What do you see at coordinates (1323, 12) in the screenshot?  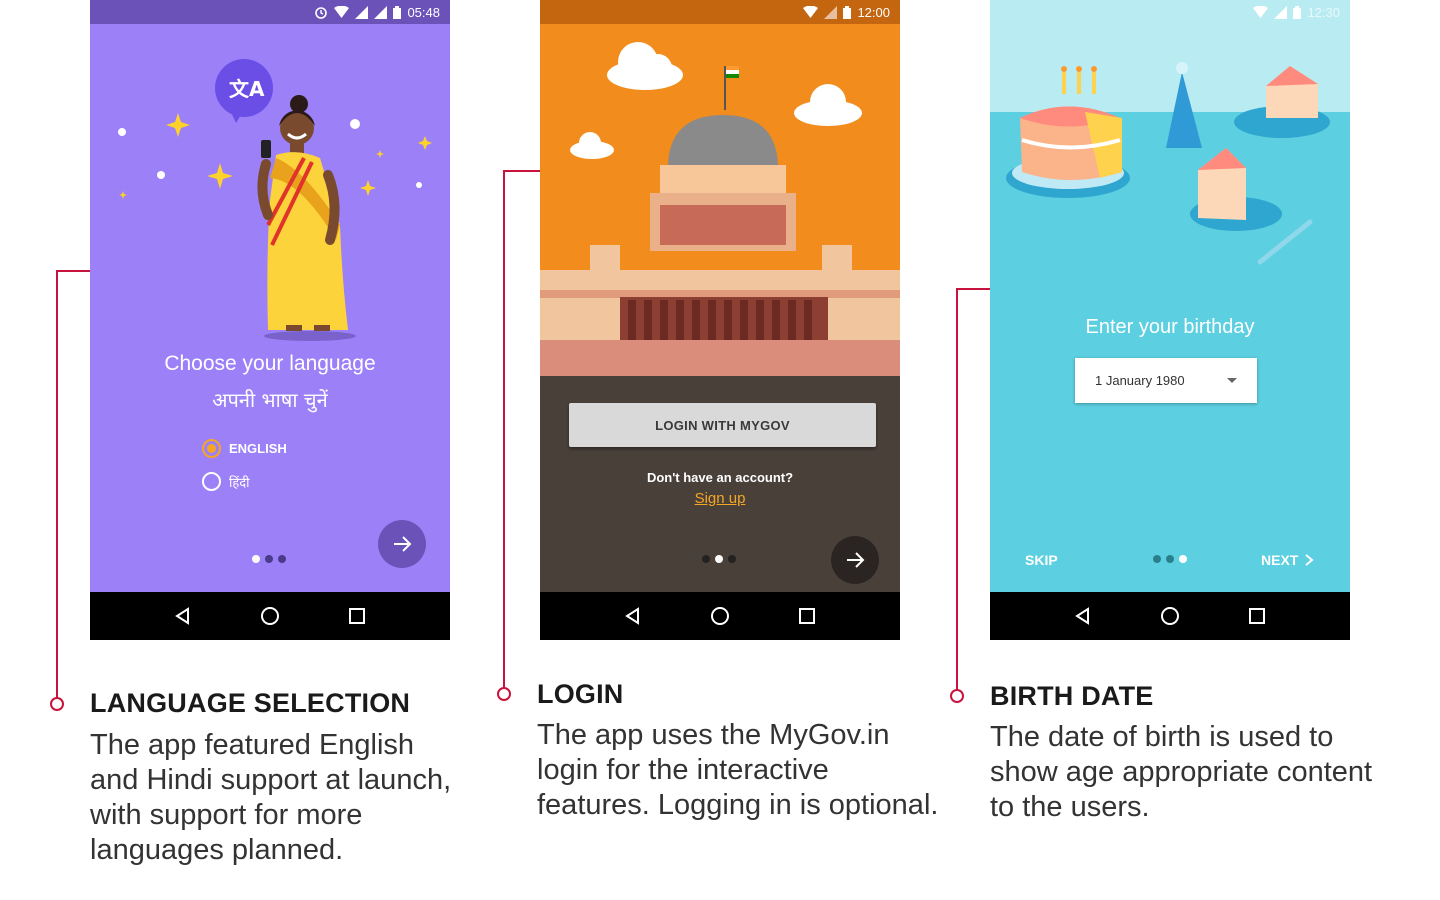 I see `status-time: 12:30` at bounding box center [1323, 12].